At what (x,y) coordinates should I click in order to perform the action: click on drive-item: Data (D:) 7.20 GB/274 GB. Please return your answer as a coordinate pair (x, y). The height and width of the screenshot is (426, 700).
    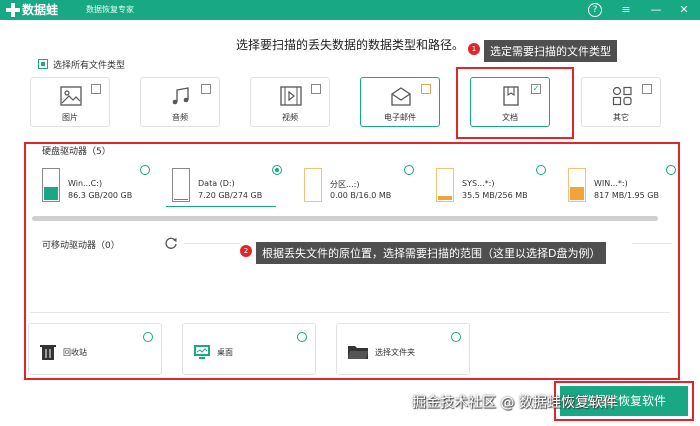
    Looking at the image, I should click on (227, 184).